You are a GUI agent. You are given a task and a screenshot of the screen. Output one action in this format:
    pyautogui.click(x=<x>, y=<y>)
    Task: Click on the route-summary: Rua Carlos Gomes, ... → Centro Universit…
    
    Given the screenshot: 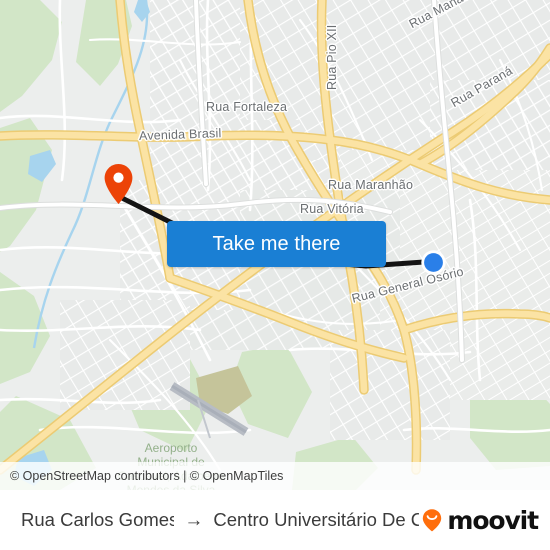 What is the action you would take?
    pyautogui.click(x=209, y=520)
    